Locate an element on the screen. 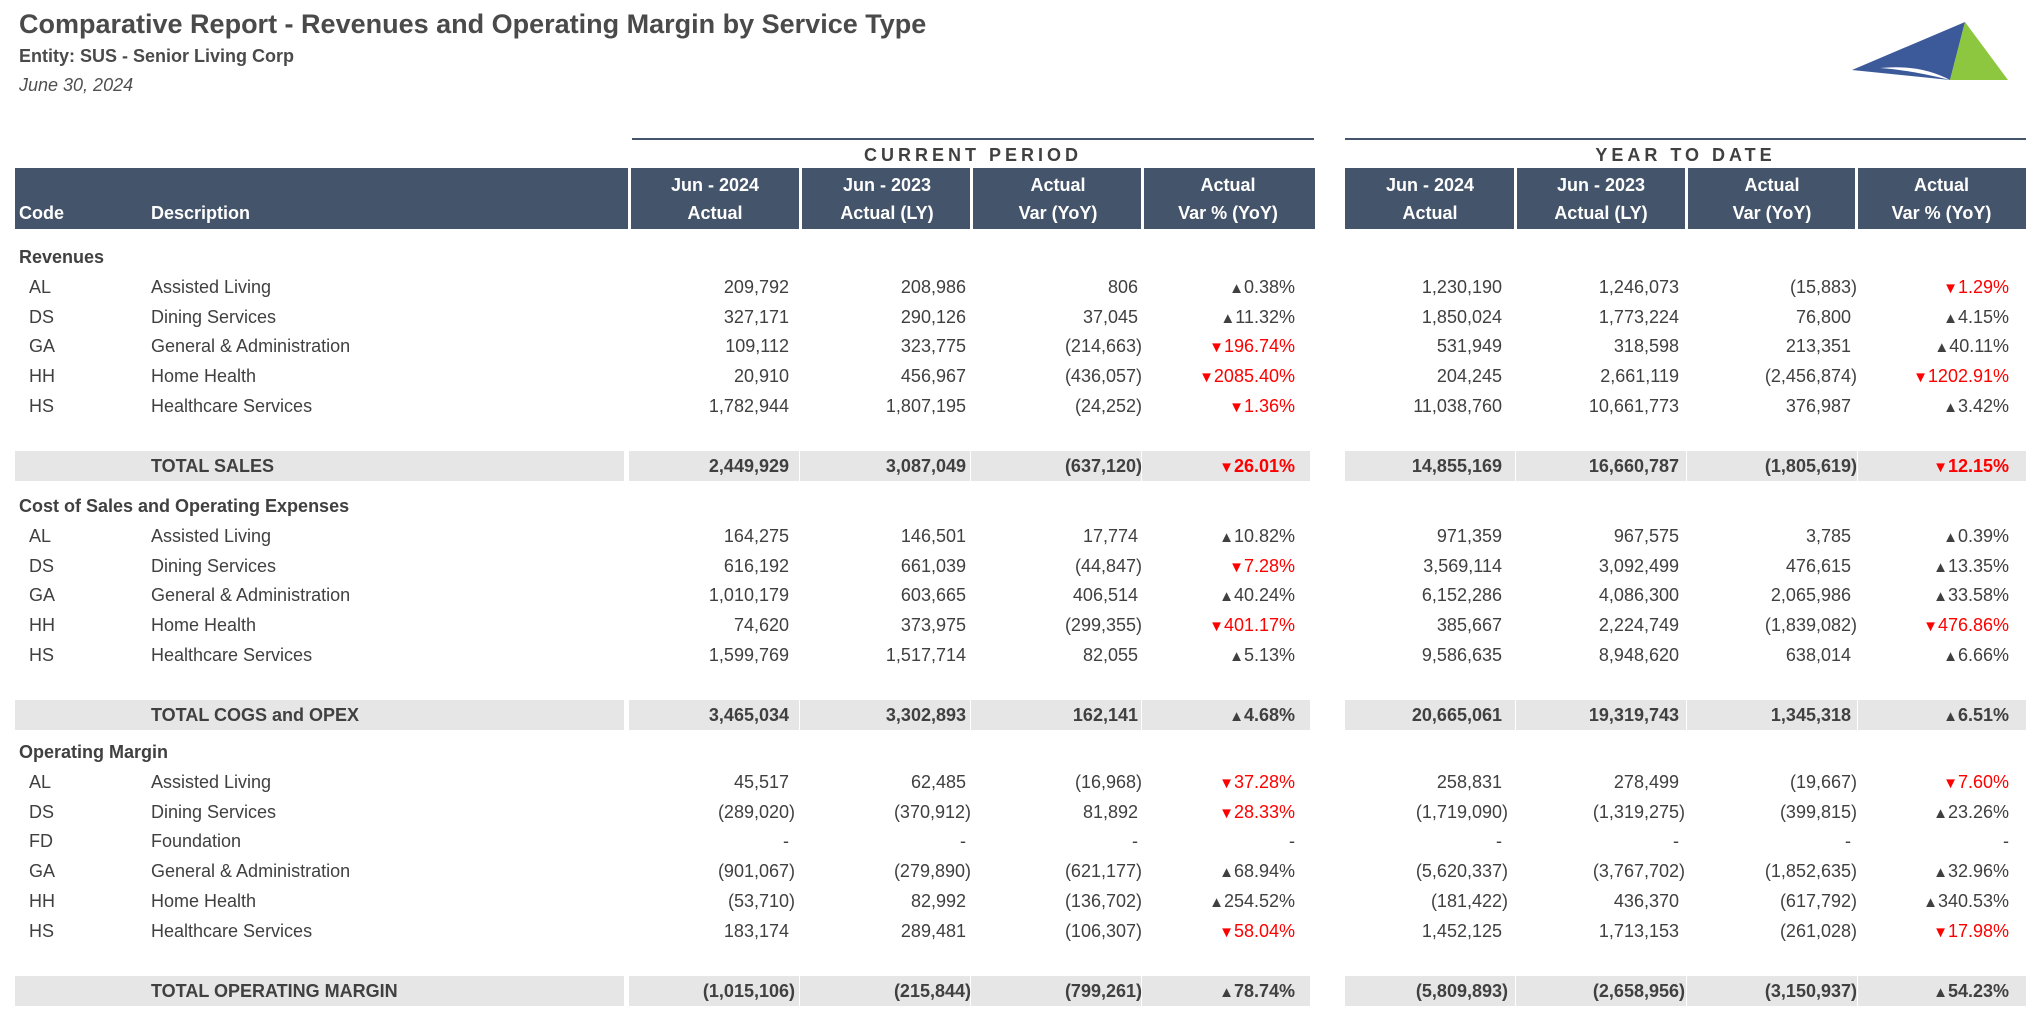  cell-c2: 146,501 is located at coordinates (886, 536).